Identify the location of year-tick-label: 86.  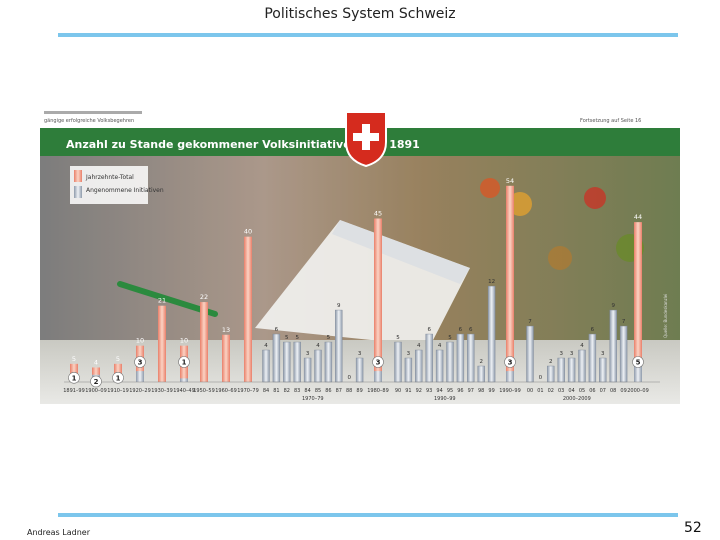
(328, 391).